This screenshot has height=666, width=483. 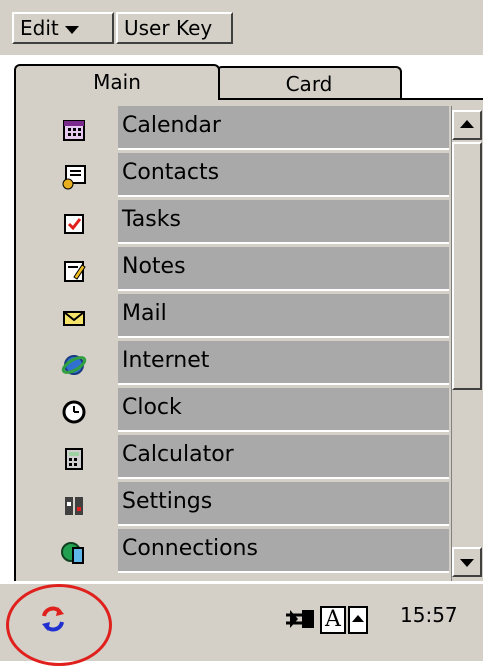 I want to click on list-item-label: Calendar, so click(x=171, y=125).